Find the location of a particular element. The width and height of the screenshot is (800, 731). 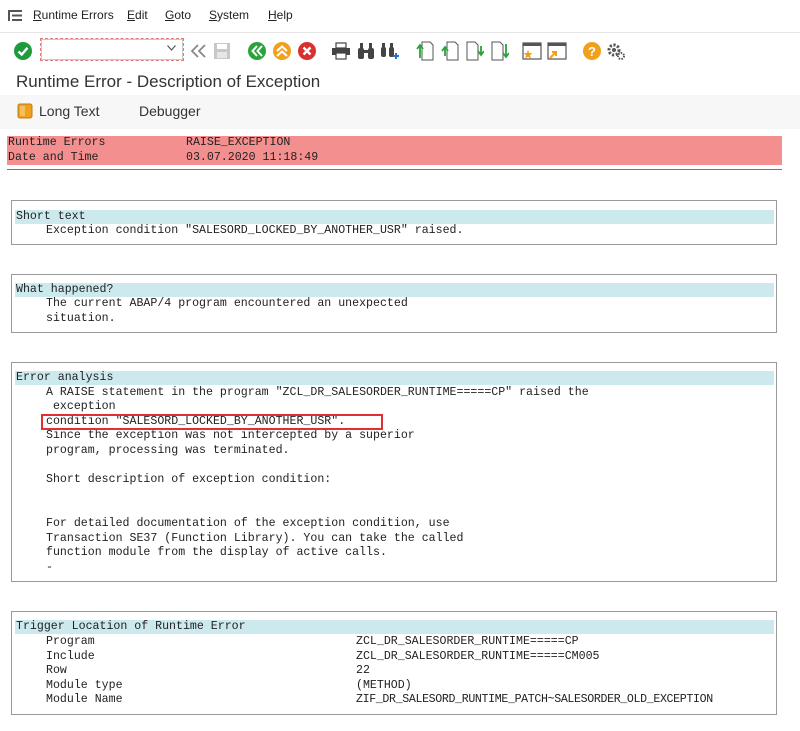

print-button is located at coordinates (341, 51).